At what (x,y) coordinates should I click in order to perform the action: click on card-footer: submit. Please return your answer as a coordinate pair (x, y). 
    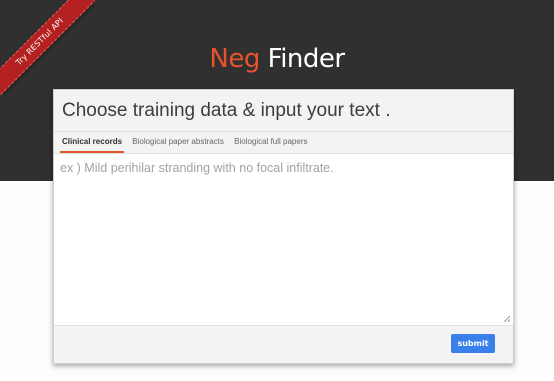
    Looking at the image, I should click on (283, 344).